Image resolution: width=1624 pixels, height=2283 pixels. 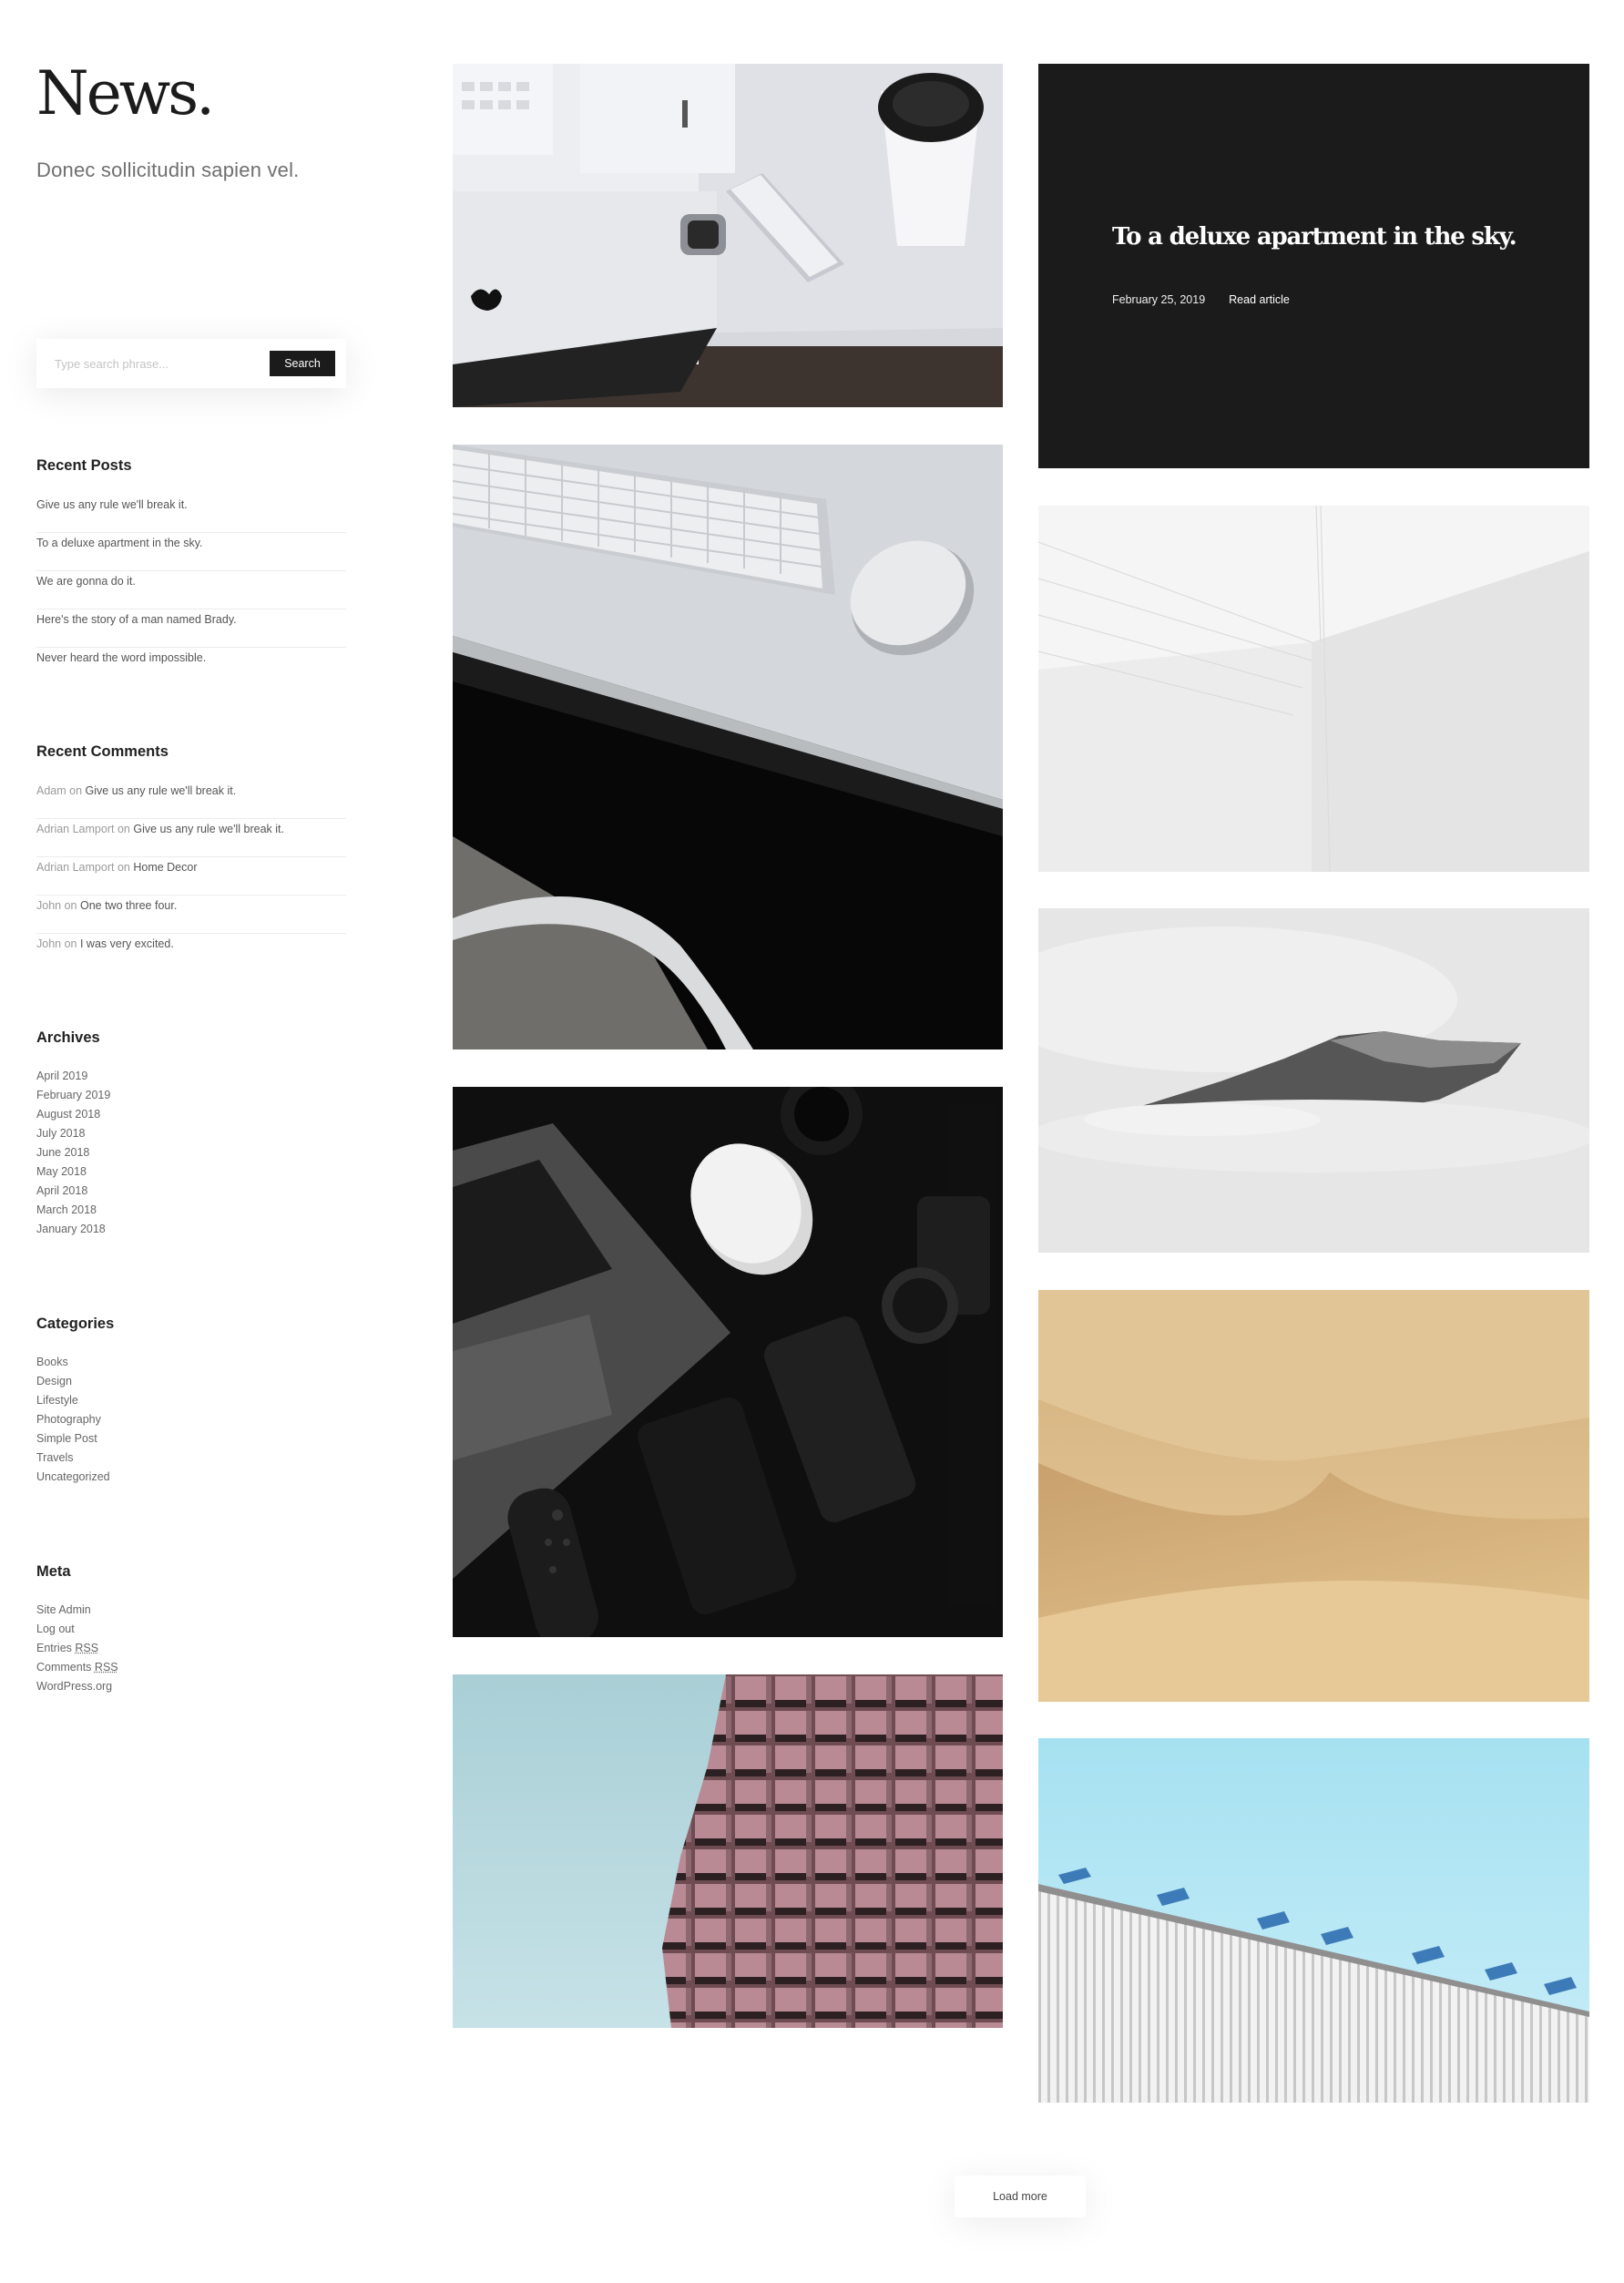 What do you see at coordinates (191, 1191) in the screenshot?
I see `archive-link: April 2018` at bounding box center [191, 1191].